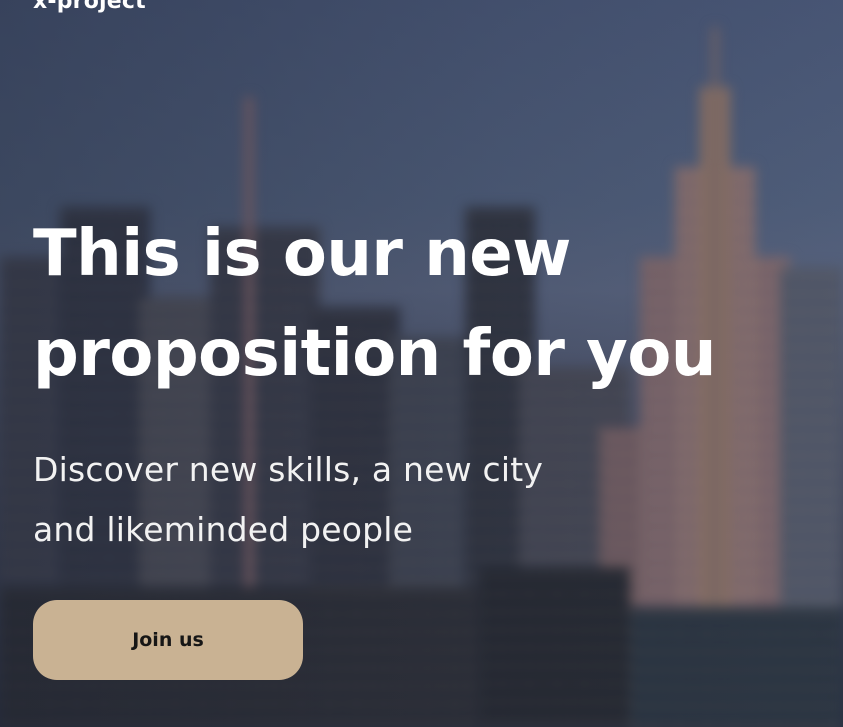 Image resolution: width=843 pixels, height=727 pixels. What do you see at coordinates (89, 7) in the screenshot?
I see `brand-logo: x-project` at bounding box center [89, 7].